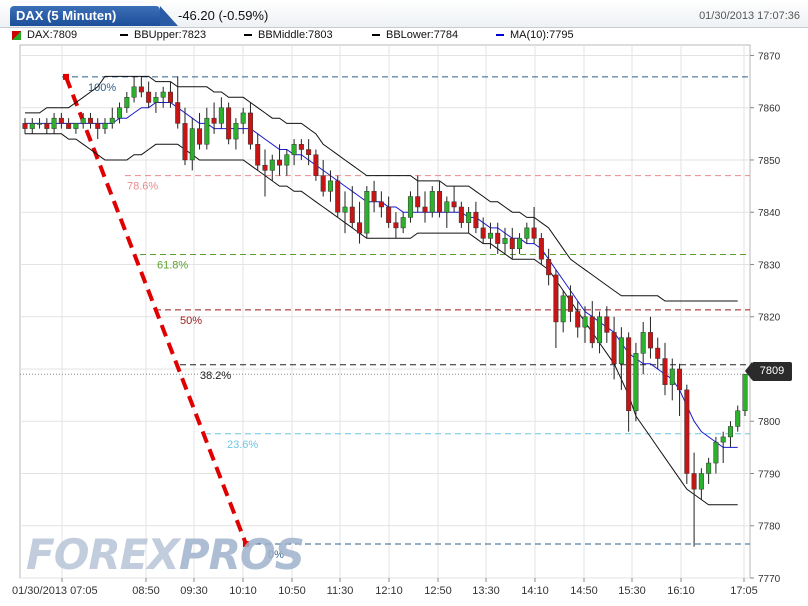 This screenshot has height=606, width=808. I want to click on fib-level-label: 50%, so click(191, 321).